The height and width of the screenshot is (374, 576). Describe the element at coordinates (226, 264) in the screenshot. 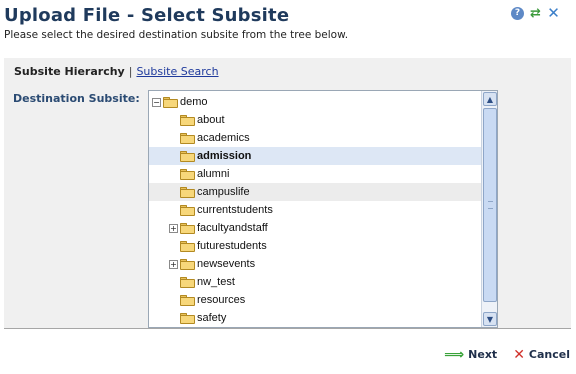

I see `tree-item-label: newsevents` at that location.